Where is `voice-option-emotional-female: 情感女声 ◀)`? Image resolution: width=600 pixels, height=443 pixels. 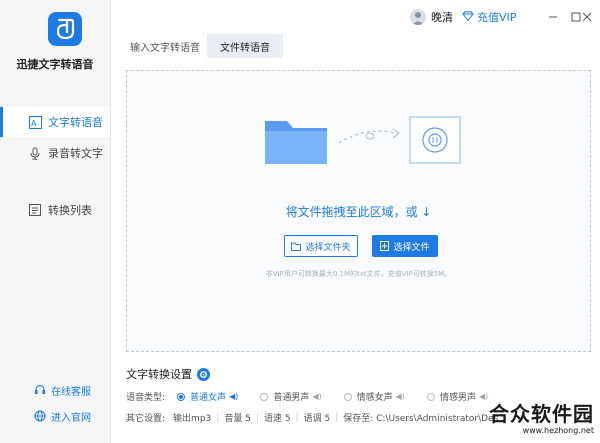
voice-option-emotional-female: 情感女声 ◀) is located at coordinates (374, 396).